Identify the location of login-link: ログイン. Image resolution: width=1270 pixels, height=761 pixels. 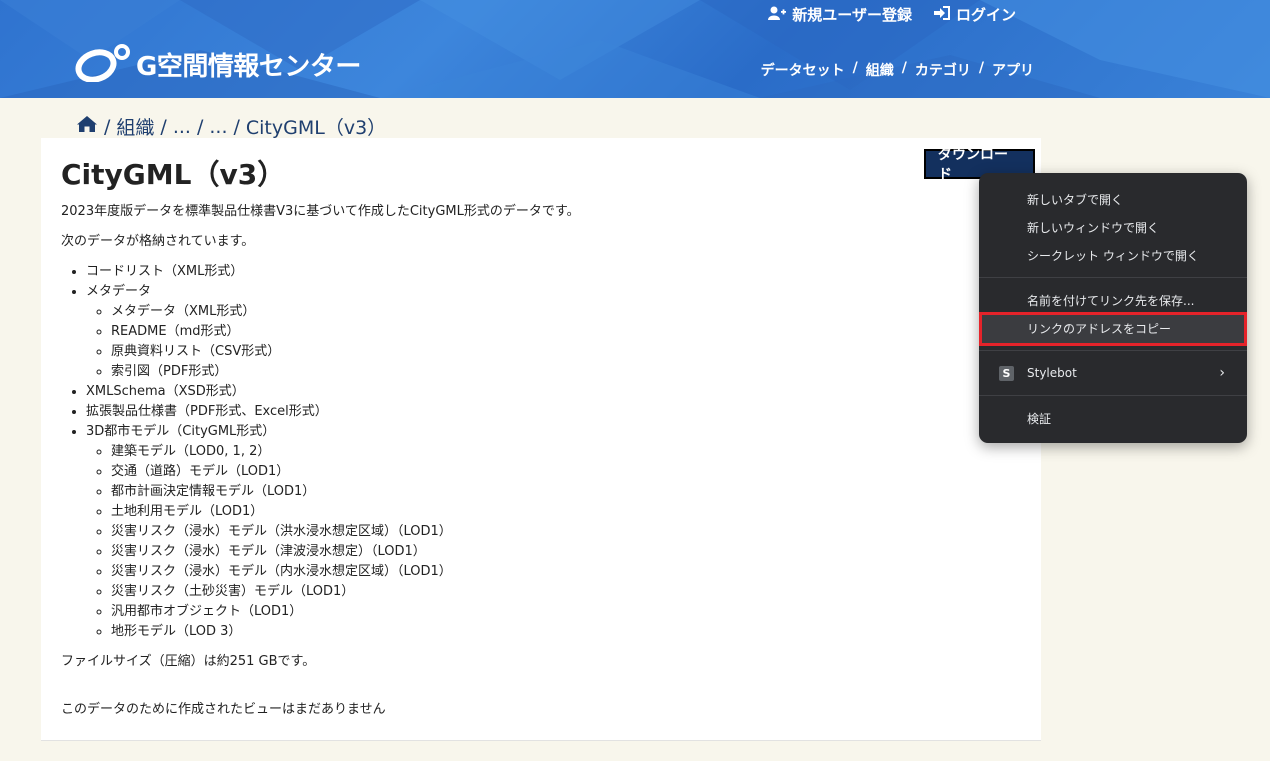
(974, 14).